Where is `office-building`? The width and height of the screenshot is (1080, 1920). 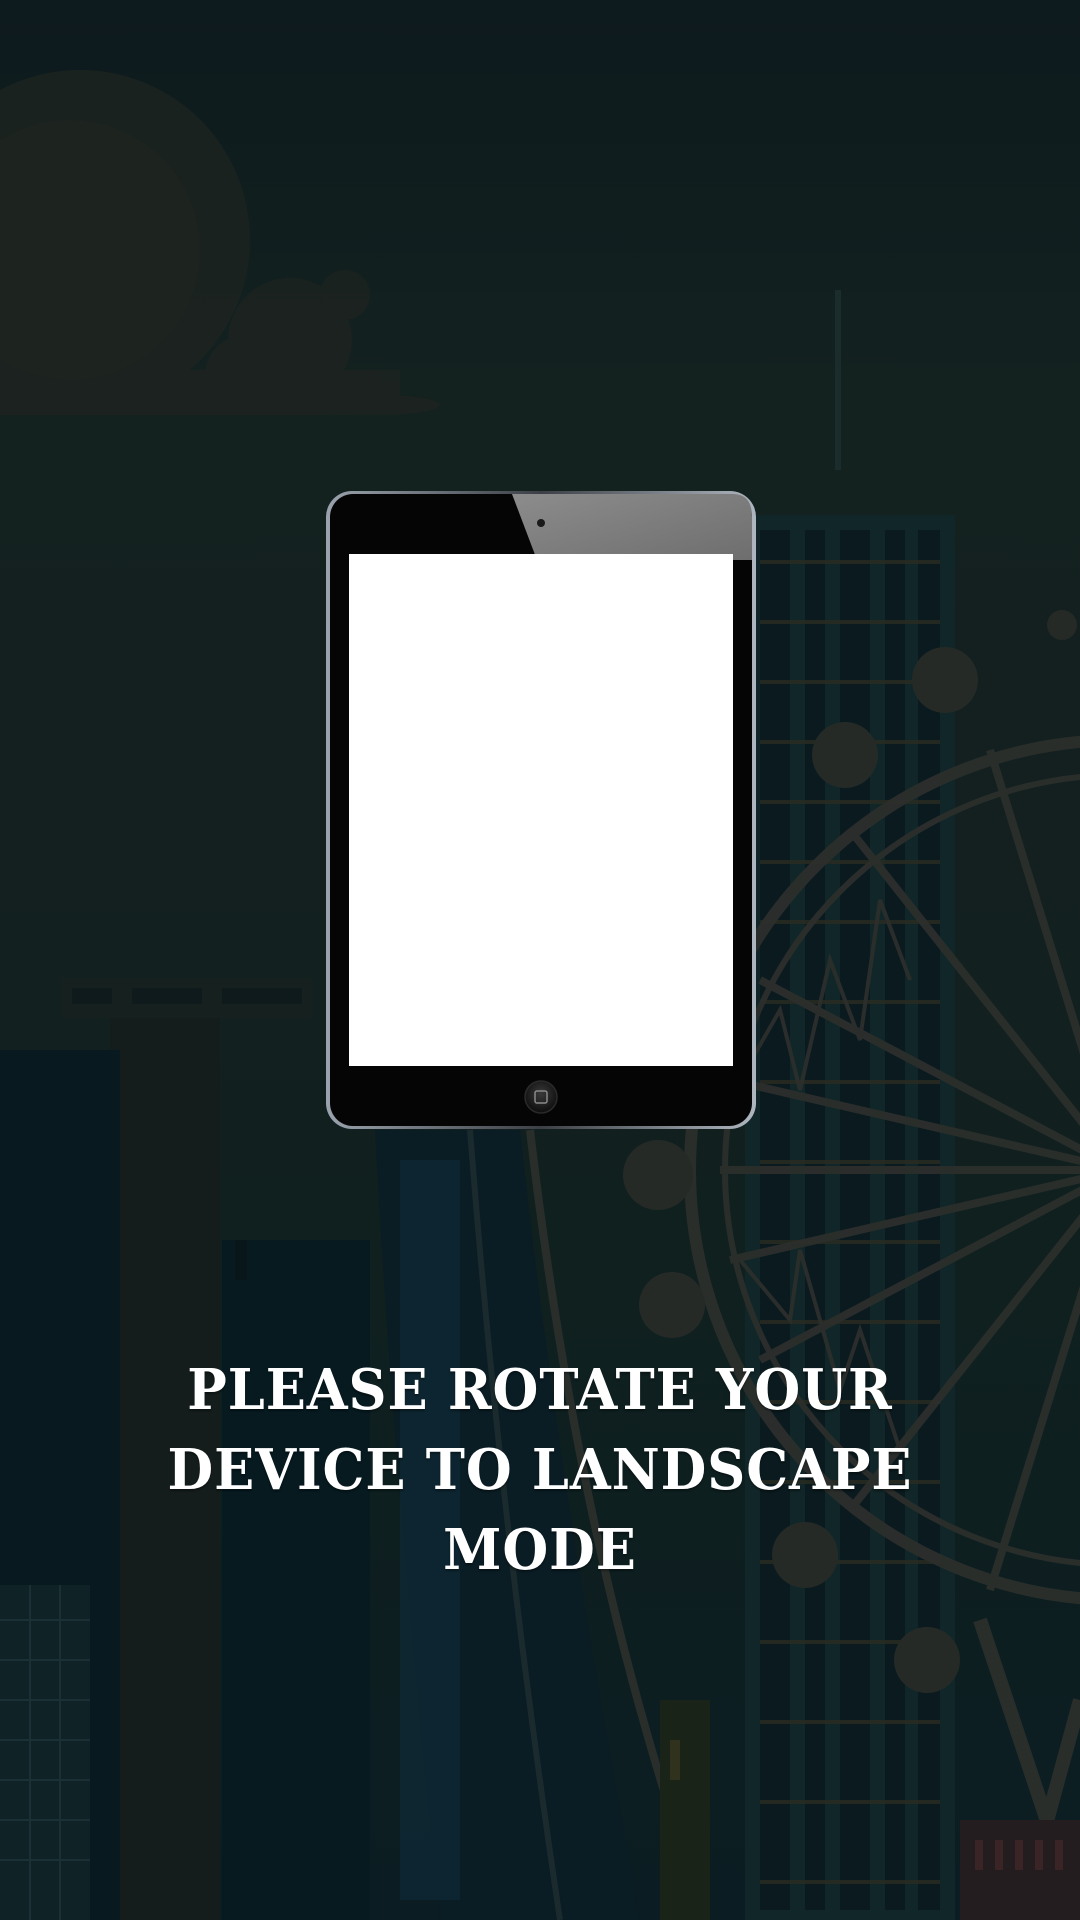 office-building is located at coordinates (45, 1752).